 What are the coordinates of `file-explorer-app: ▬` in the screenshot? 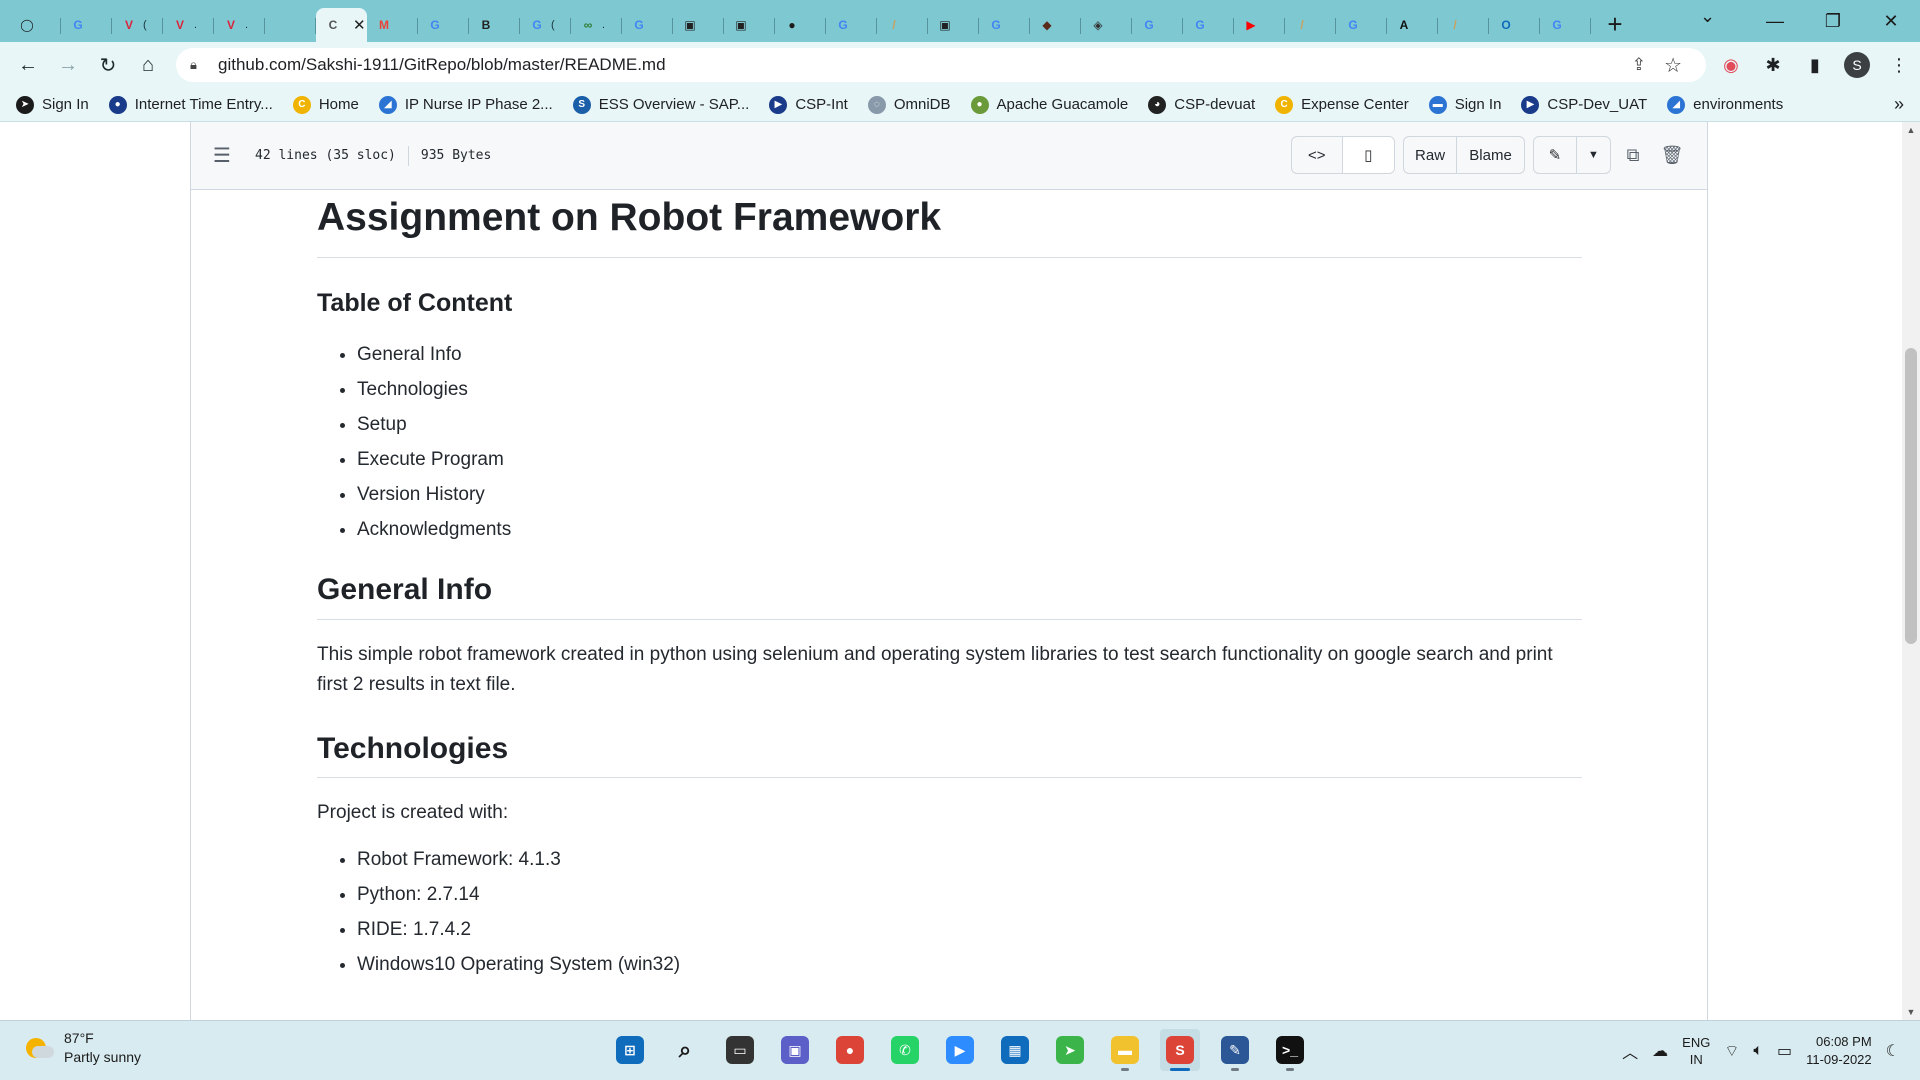 It's located at (1125, 1050).